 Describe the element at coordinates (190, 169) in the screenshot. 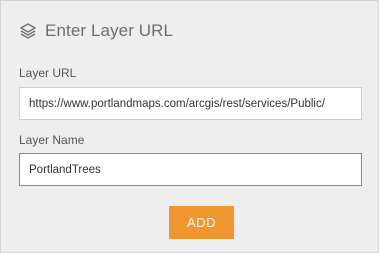

I see `layer-name-input` at that location.